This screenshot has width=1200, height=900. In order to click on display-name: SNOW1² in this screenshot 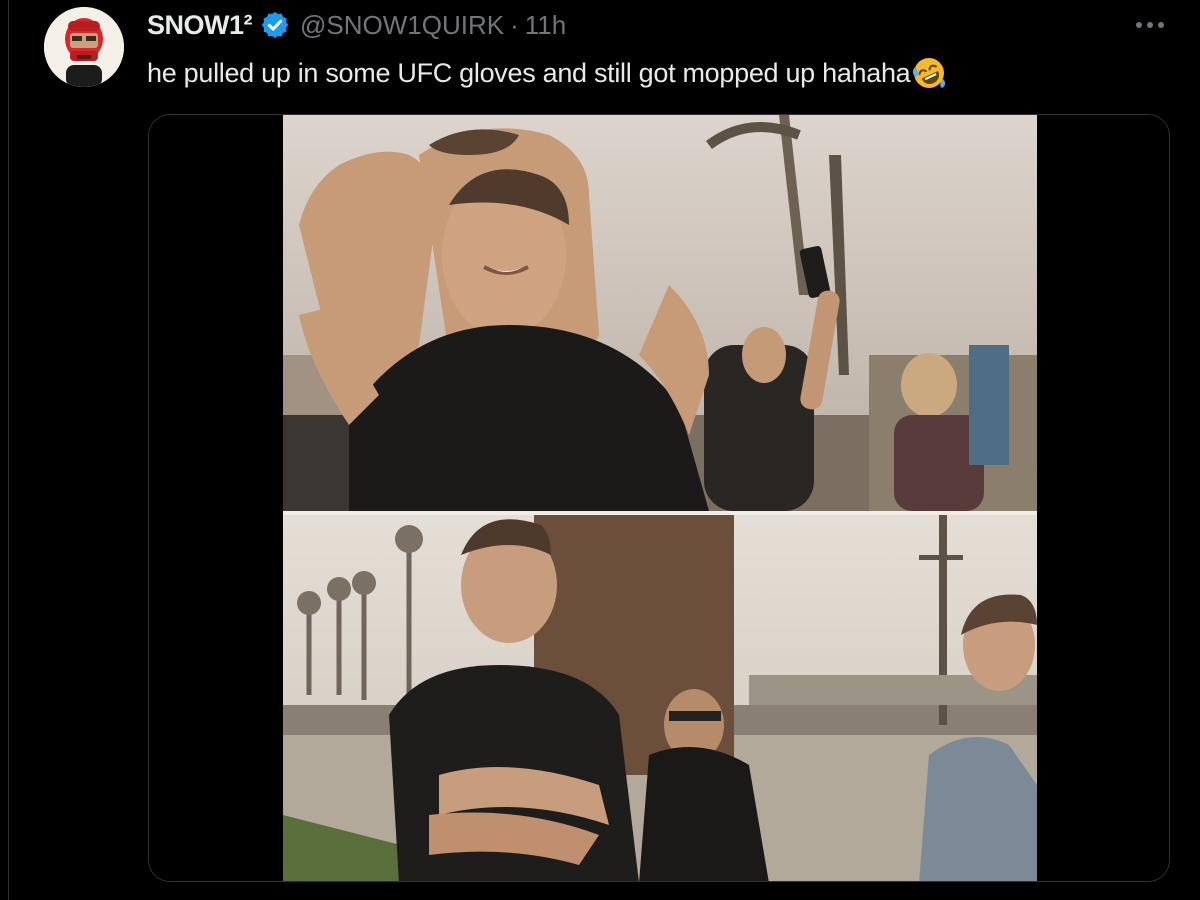, I will do `click(200, 25)`.